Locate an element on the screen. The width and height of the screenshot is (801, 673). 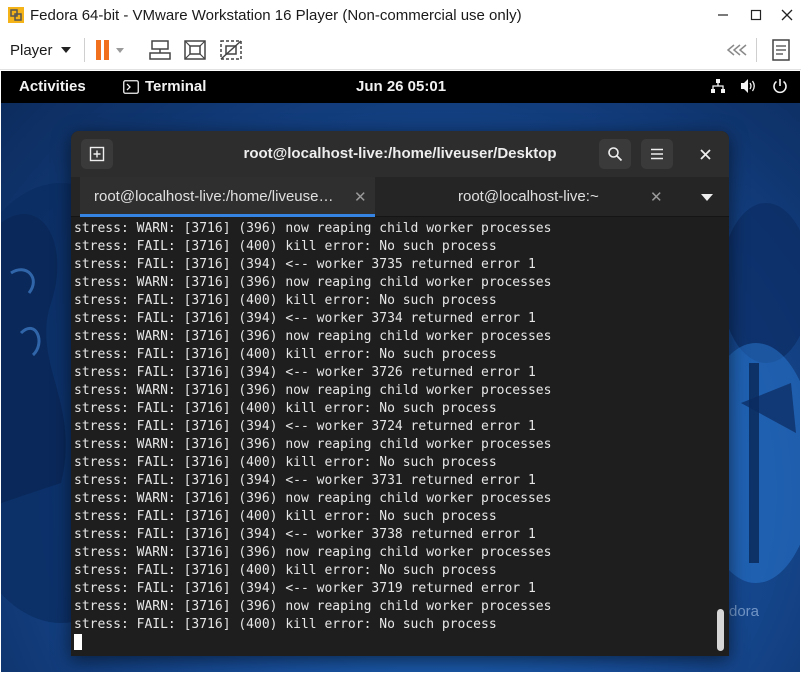
gnome-top-bar: Activities Terminal Jun 26 05:01 is located at coordinates (400, 87).